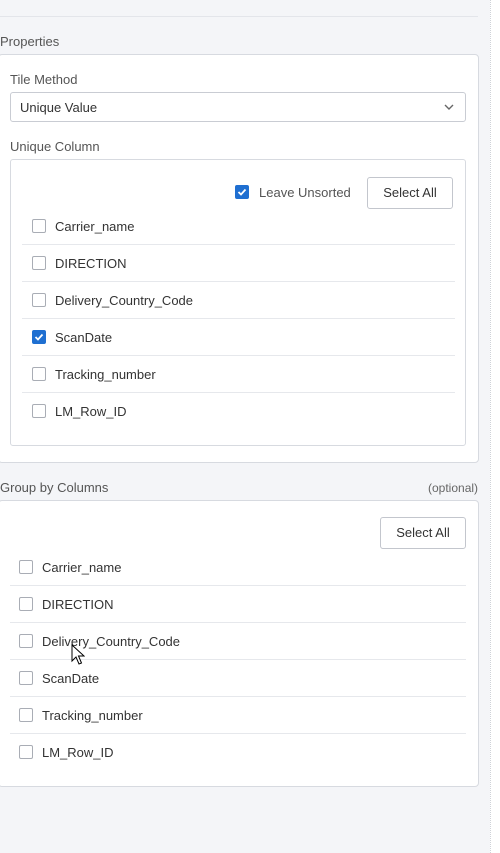 The height and width of the screenshot is (853, 500). I want to click on tile-method-label: Tile Method, so click(44, 79).